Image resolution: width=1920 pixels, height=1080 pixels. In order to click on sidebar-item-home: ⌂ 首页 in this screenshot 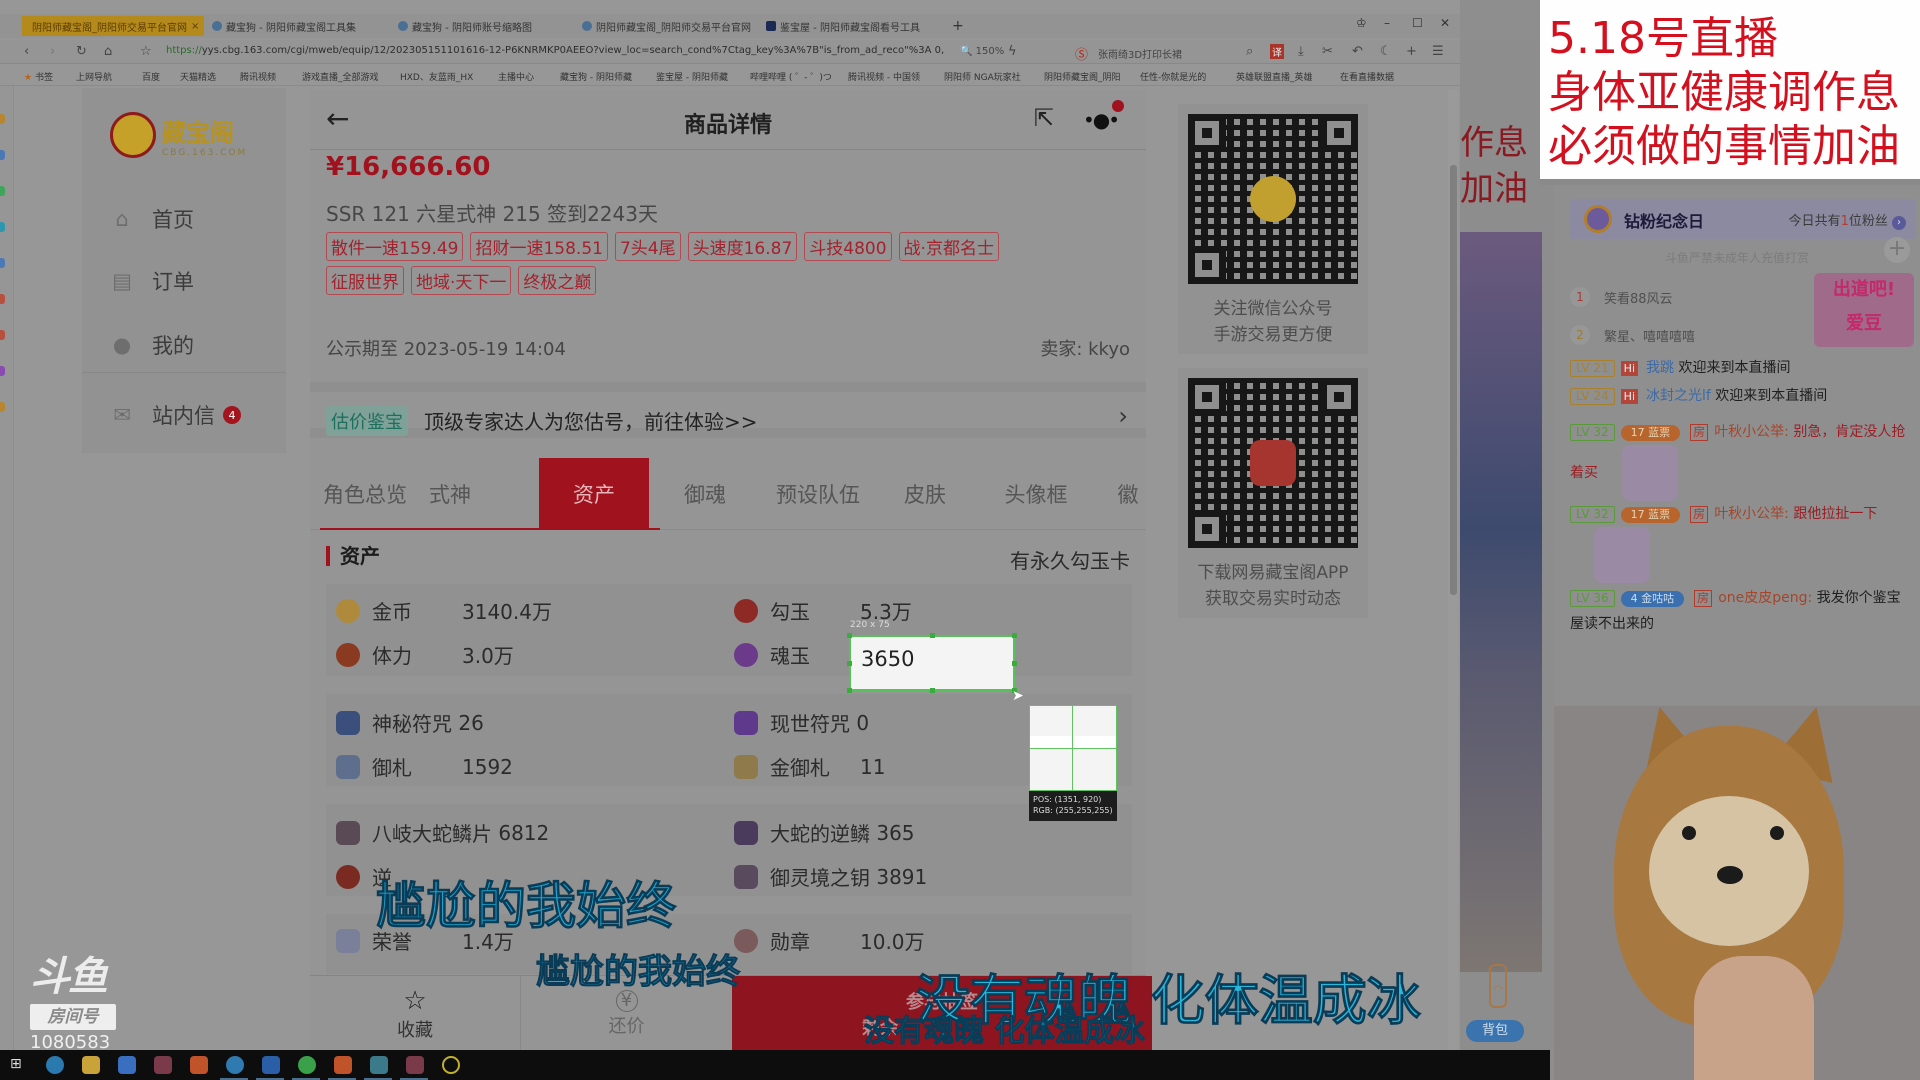, I will do `click(153, 219)`.